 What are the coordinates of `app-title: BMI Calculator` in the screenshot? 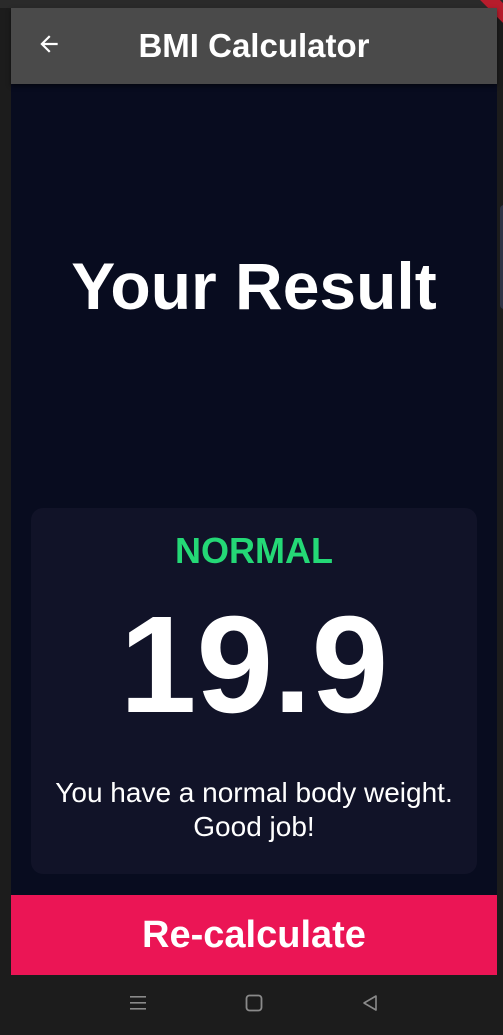 It's located at (254, 45).